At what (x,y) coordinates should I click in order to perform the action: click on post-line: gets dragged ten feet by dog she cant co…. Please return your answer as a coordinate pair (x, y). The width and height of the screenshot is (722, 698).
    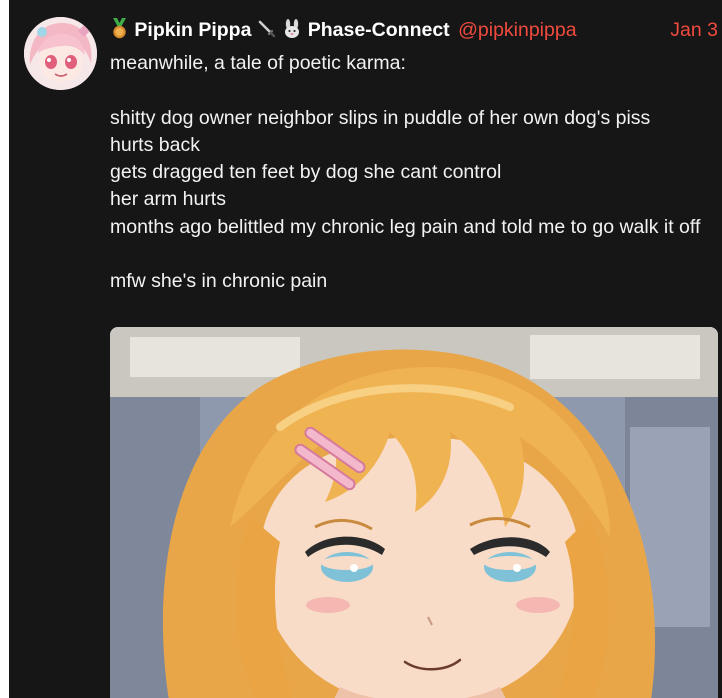
    Looking at the image, I should click on (306, 172).